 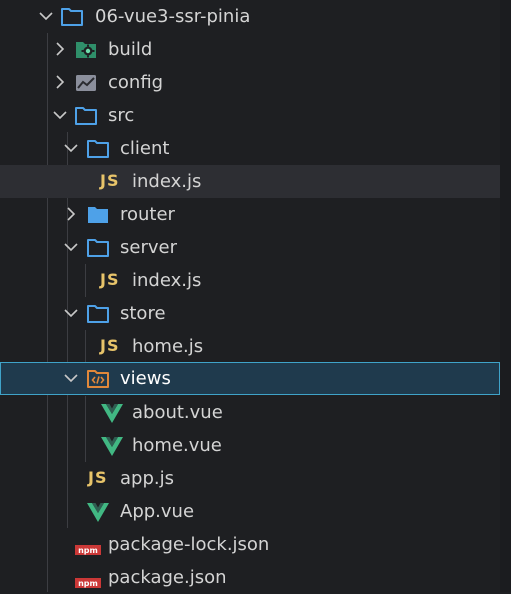 I want to click on tree-row-package-lock-json: npm package-lock.json, so click(x=250, y=544).